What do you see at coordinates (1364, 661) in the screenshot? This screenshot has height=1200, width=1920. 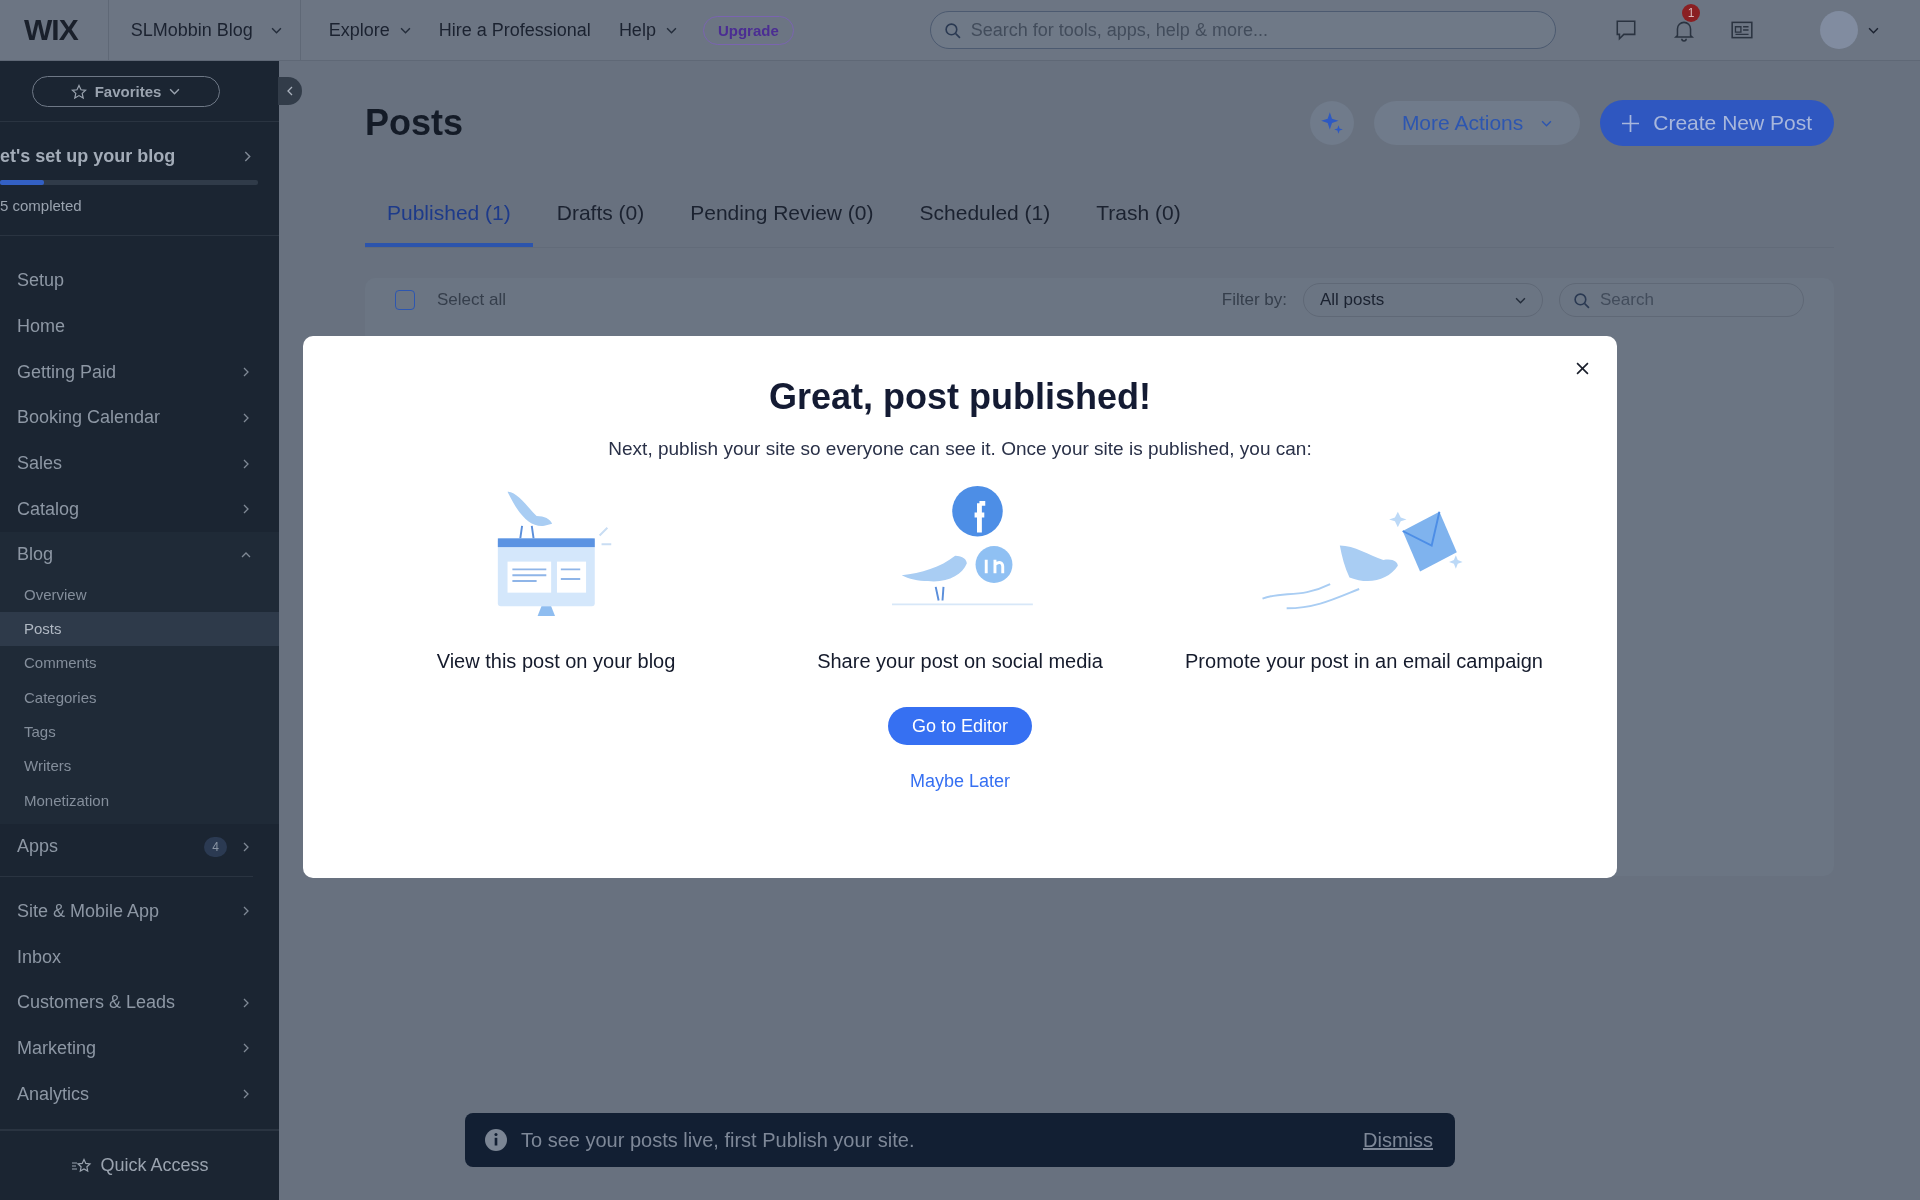 I see `option-caption: Promote your post in an email campaign` at bounding box center [1364, 661].